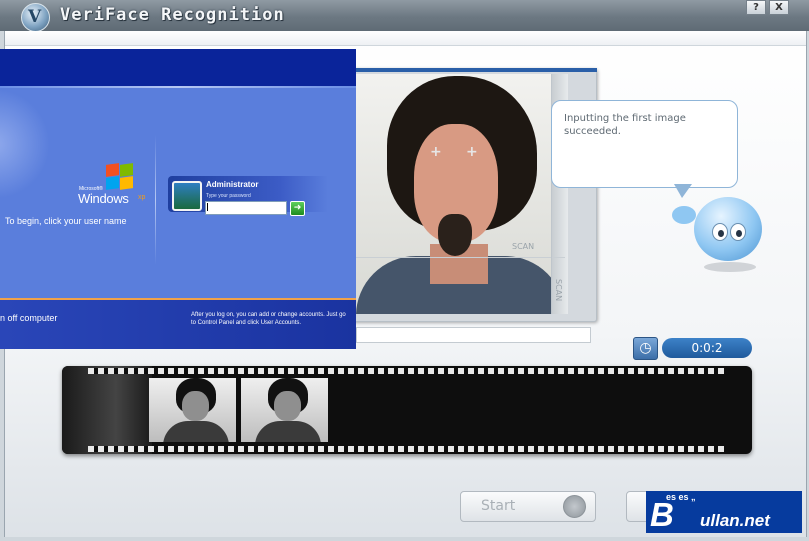 The width and height of the screenshot is (809, 541). What do you see at coordinates (662, 514) in the screenshot?
I see `watermark-big-letter: B` at bounding box center [662, 514].